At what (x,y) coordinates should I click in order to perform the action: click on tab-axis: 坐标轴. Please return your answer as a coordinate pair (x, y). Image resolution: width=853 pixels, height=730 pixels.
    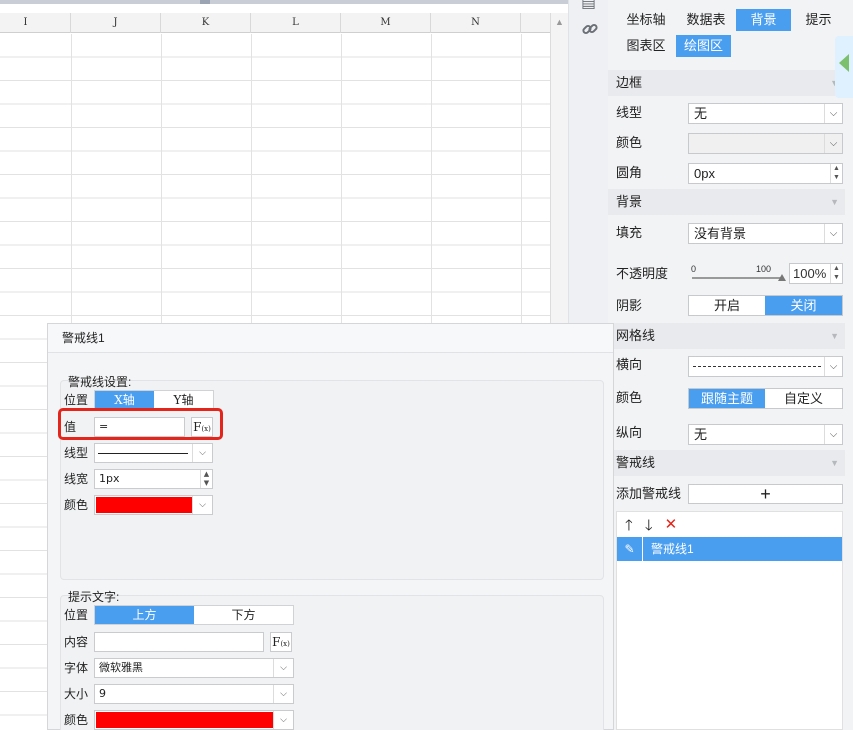
    Looking at the image, I should click on (646, 20).